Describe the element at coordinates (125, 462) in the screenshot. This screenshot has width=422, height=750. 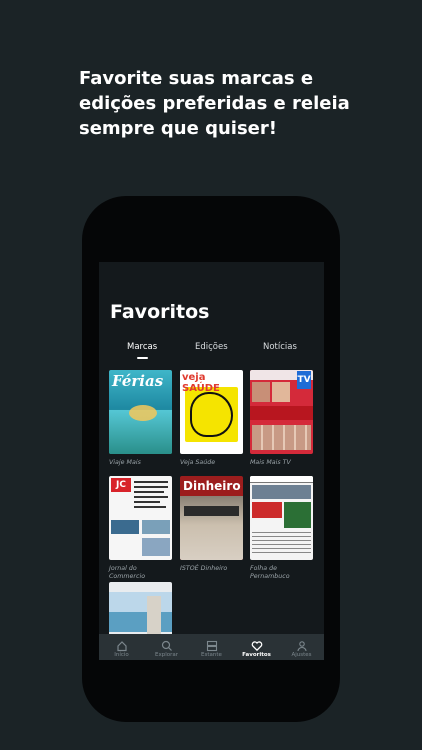
I see `card-caption: Viaje Mais` at that location.